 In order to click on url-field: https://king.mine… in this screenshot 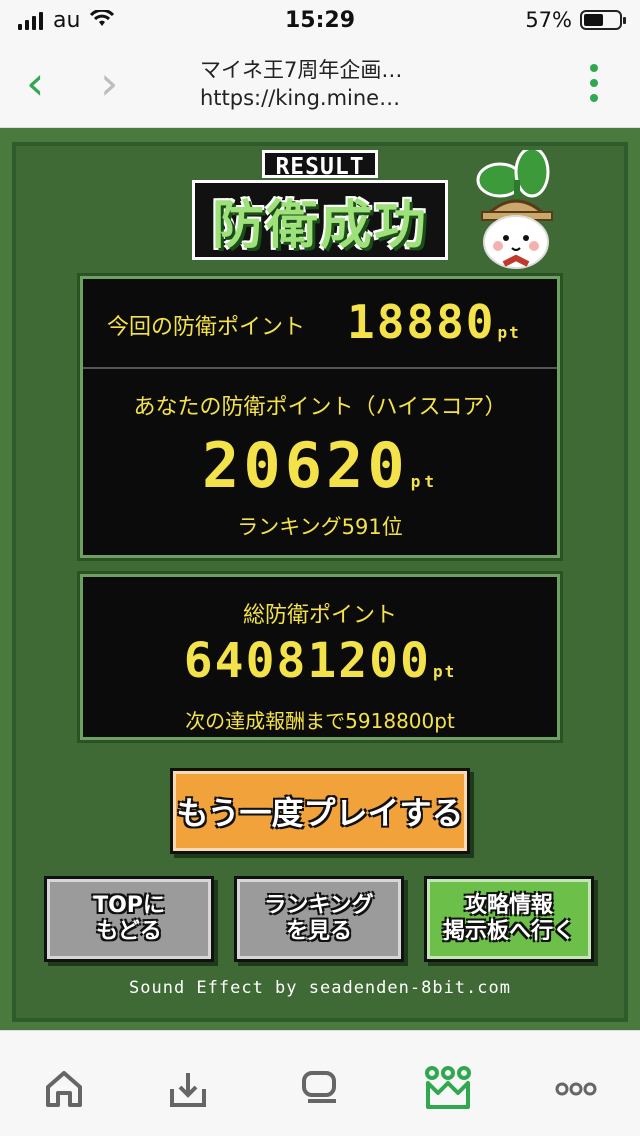, I will do `click(300, 98)`.